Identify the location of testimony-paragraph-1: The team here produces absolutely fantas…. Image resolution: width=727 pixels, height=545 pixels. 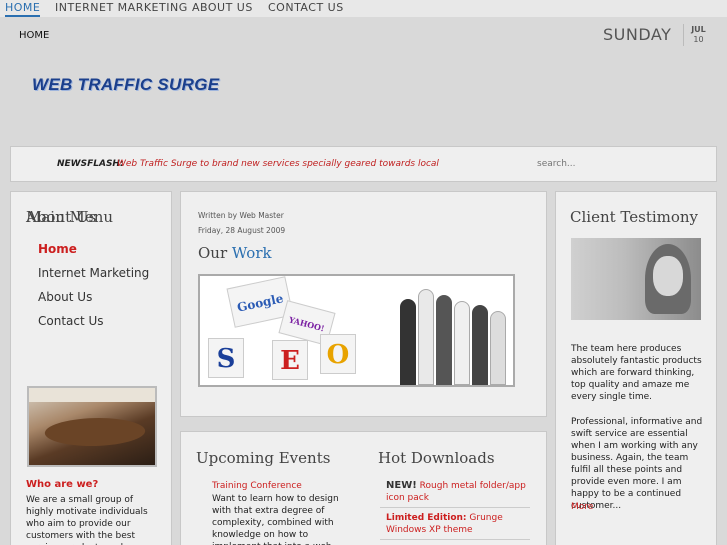
(636, 373).